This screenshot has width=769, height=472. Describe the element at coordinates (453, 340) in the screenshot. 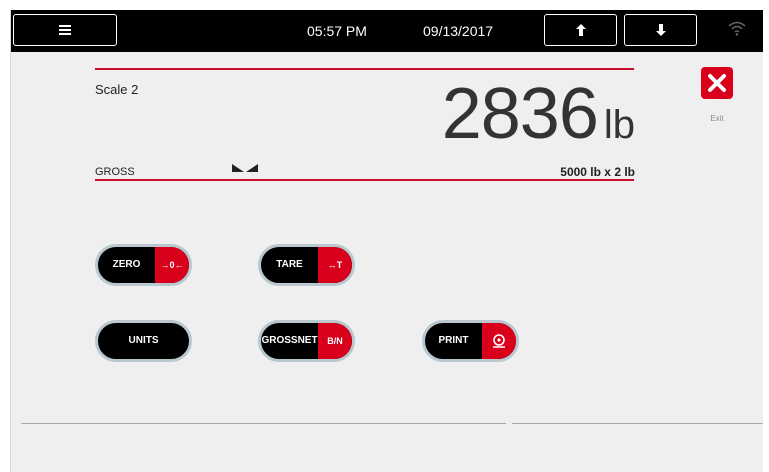

I see `print-button-label: PRINT` at that location.